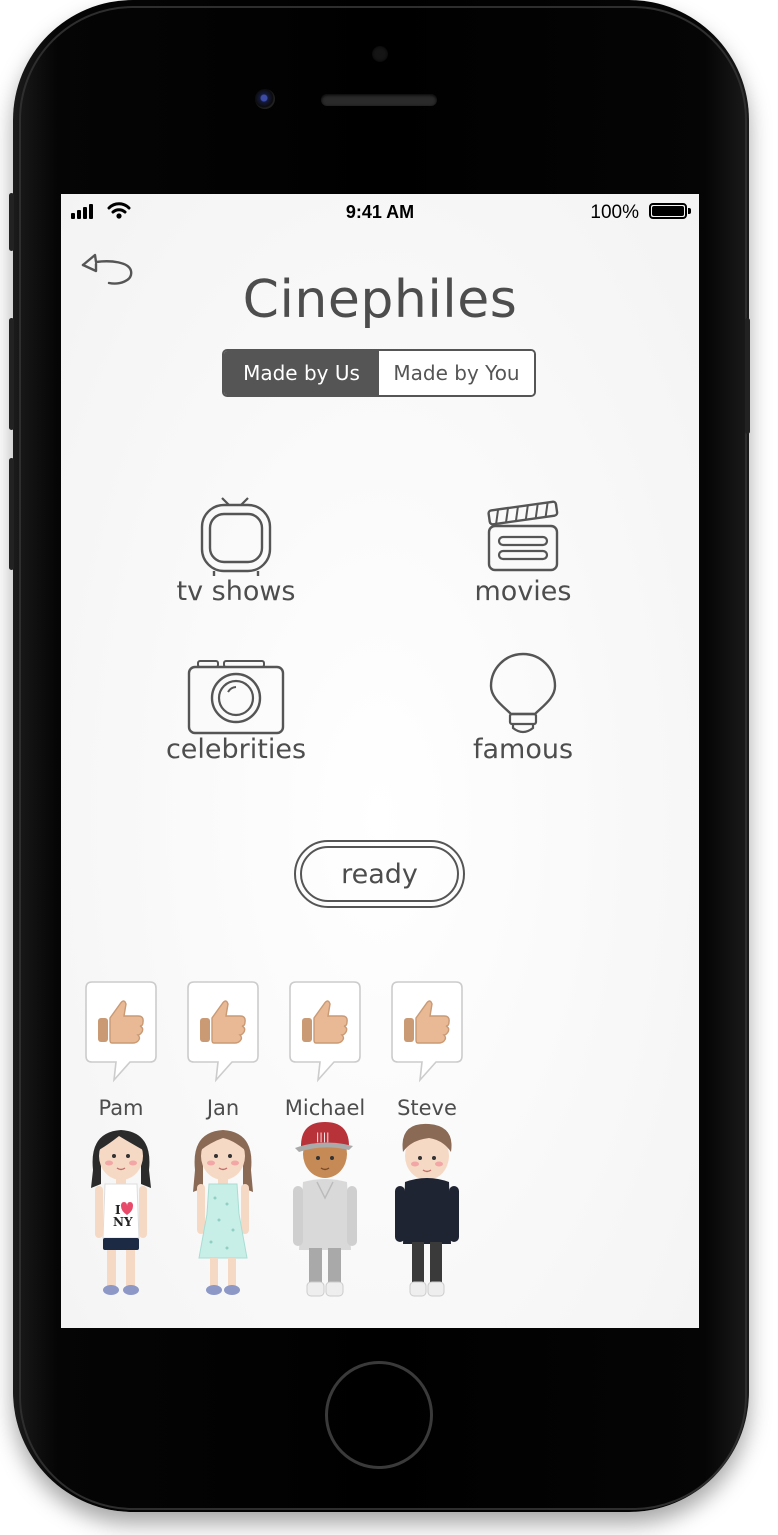 The image size is (778, 1535). I want to click on category-celebrities: celebrities, so click(236, 710).